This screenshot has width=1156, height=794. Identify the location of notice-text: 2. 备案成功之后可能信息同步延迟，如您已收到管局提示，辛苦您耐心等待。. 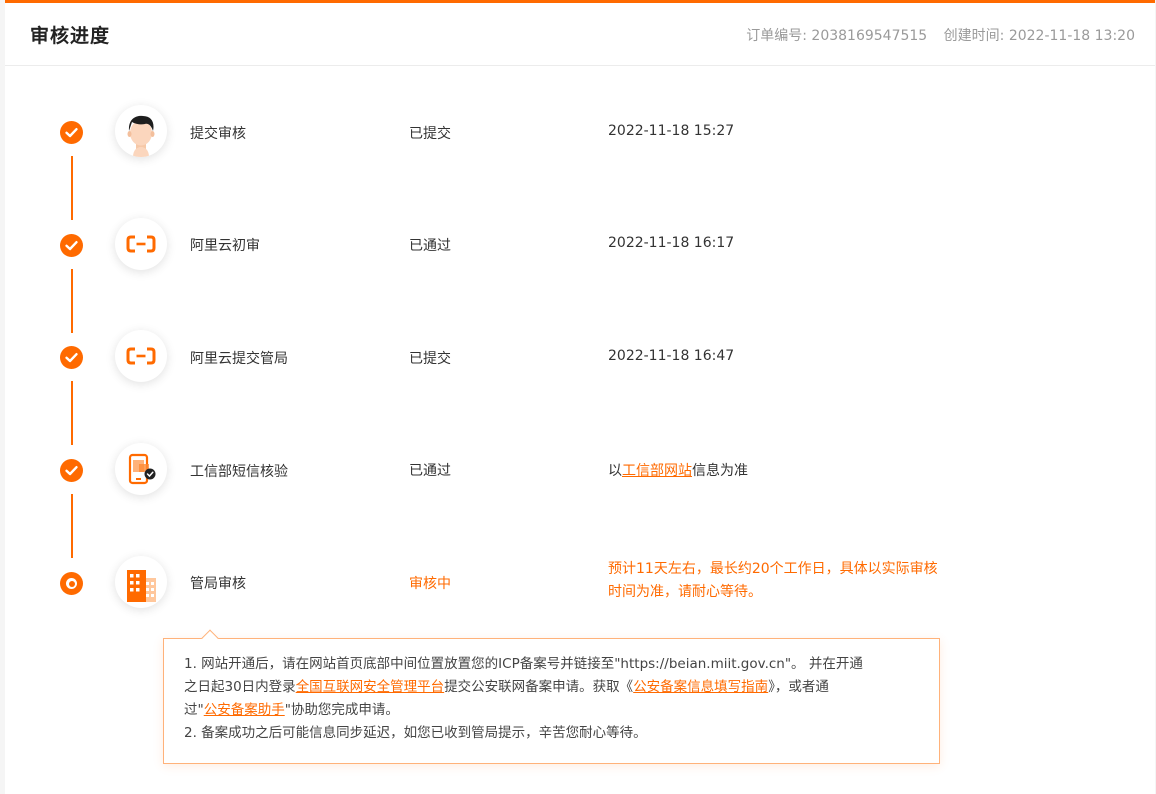
(415, 733).